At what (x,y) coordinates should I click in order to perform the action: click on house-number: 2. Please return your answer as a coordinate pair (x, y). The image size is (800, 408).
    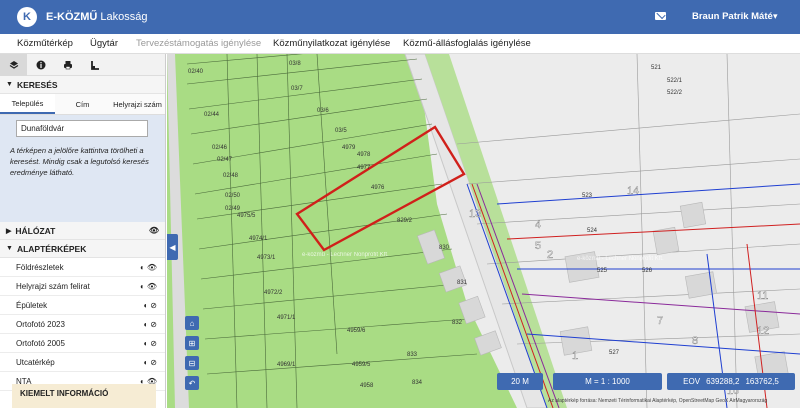
    Looking at the image, I should click on (550, 255).